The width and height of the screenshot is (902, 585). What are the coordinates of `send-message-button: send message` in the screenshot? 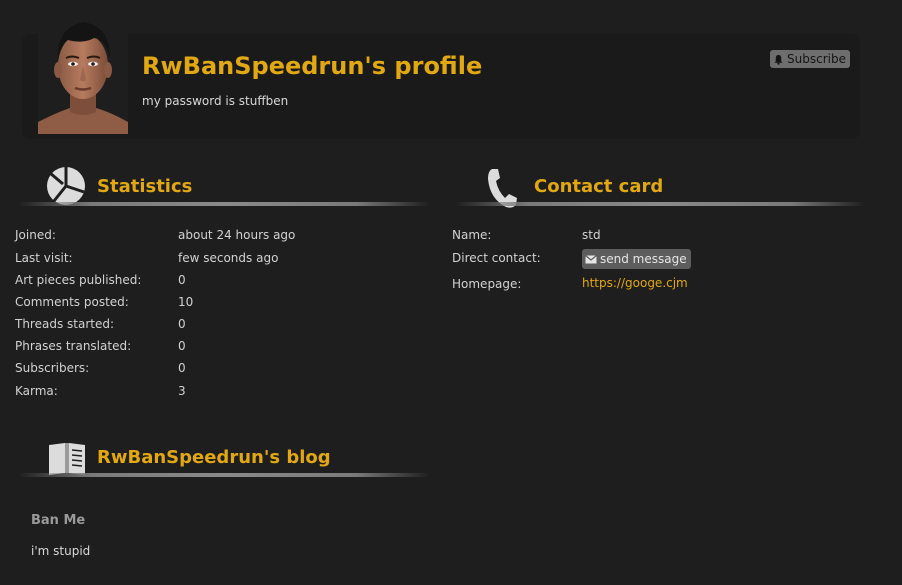 It's located at (636, 259).